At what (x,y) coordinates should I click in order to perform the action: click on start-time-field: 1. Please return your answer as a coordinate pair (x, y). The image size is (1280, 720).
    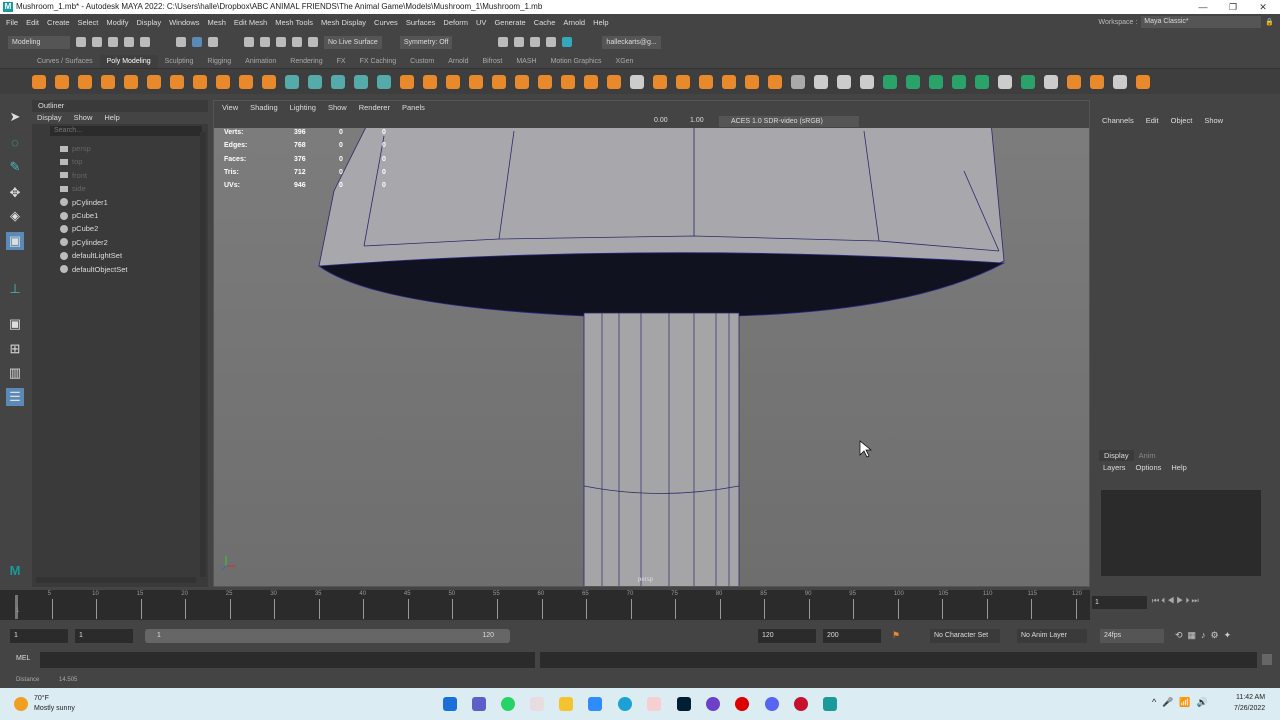
    Looking at the image, I should click on (39, 636).